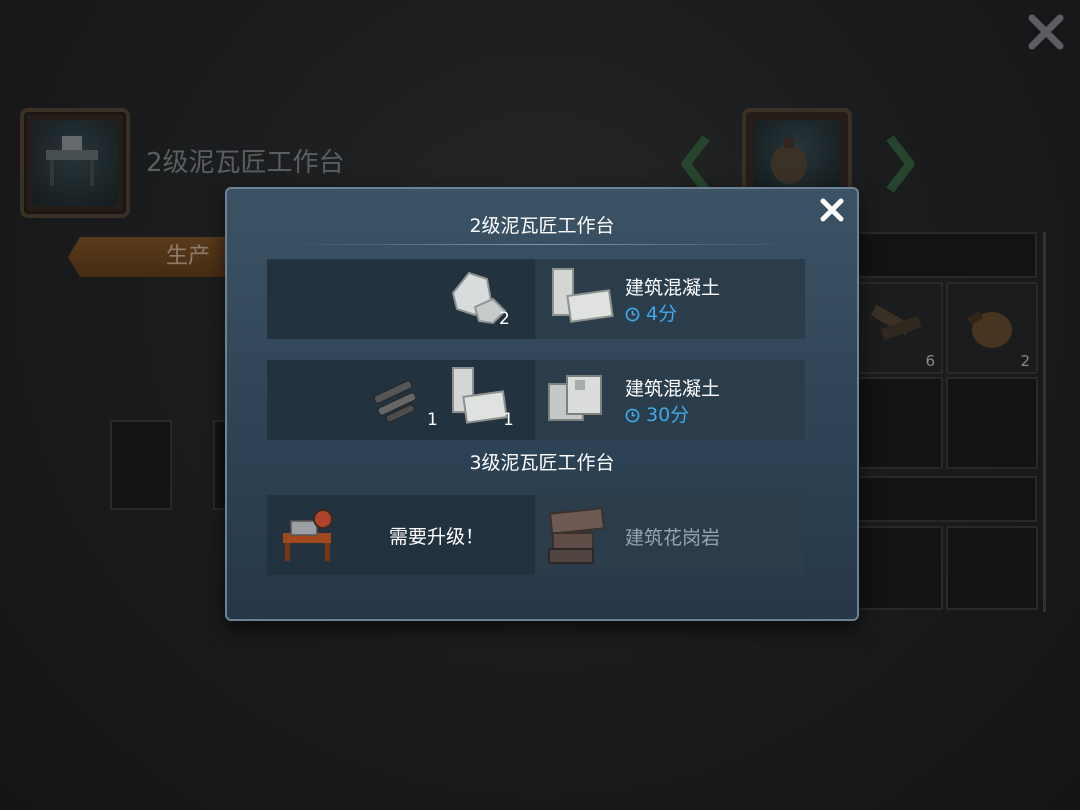 The width and height of the screenshot is (1080, 810). What do you see at coordinates (789, 161) in the screenshot?
I see `sack-icon` at bounding box center [789, 161].